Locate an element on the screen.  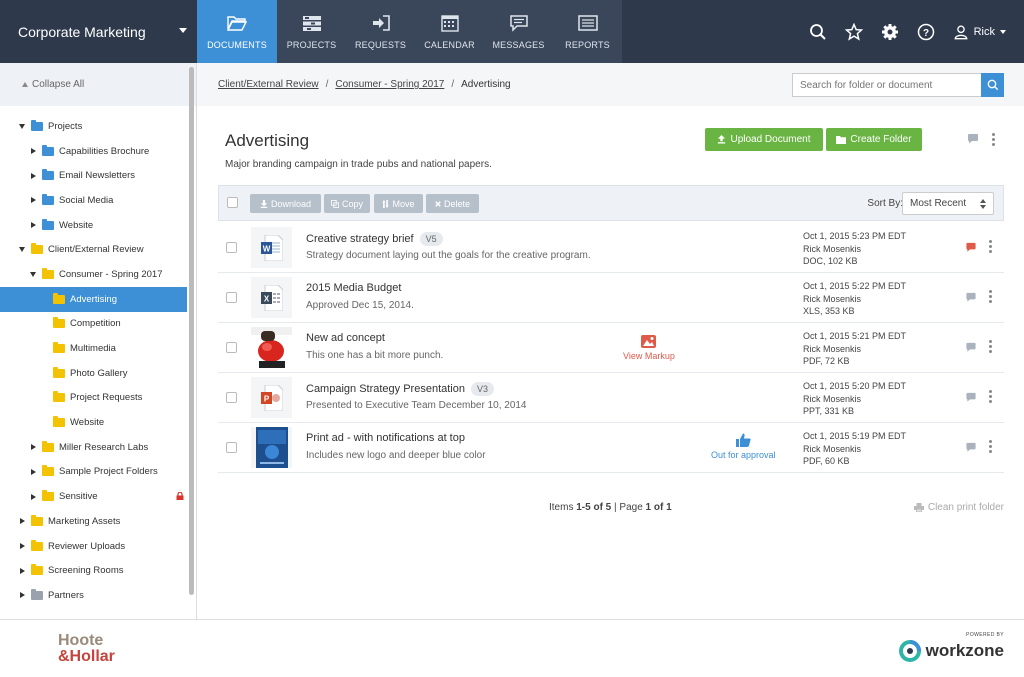
search-icon is located at coordinates (818, 32).